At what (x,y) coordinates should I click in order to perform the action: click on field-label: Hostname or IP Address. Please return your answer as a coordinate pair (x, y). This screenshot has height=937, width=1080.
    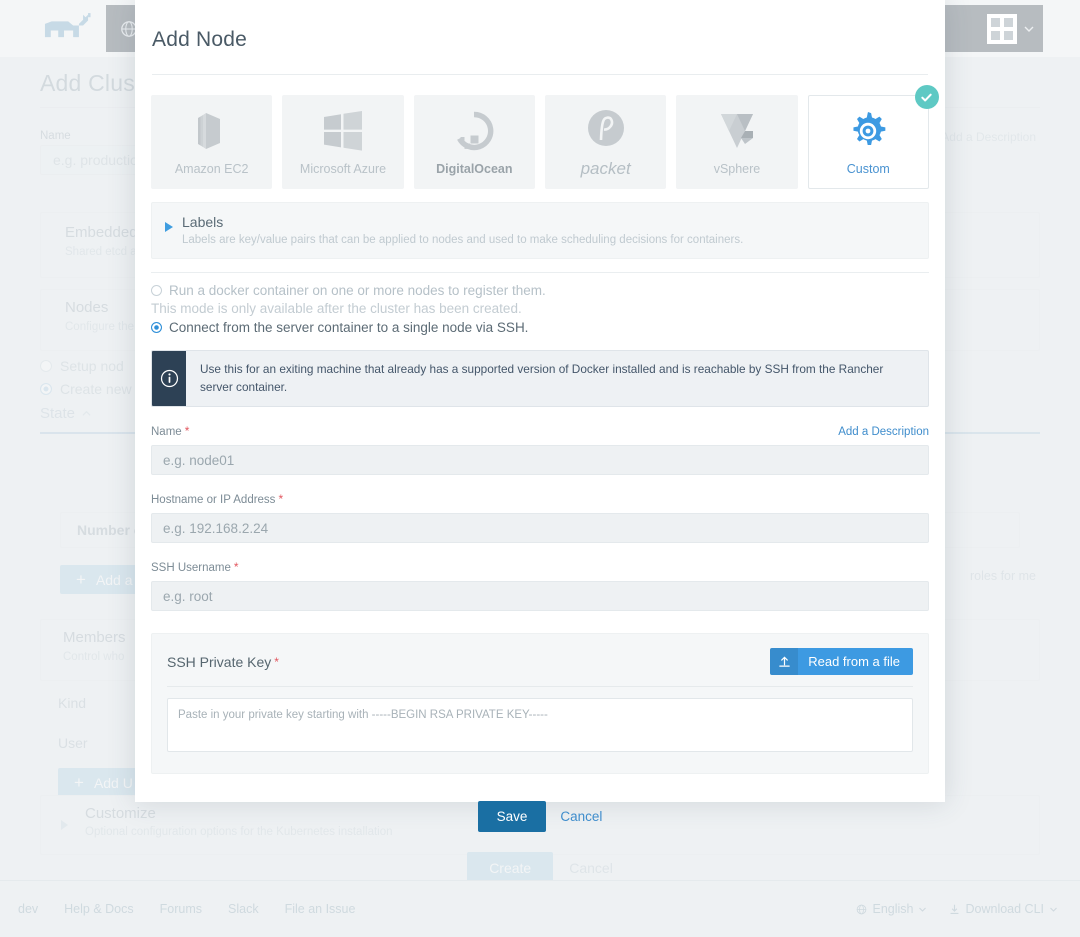
    Looking at the image, I should click on (213, 500).